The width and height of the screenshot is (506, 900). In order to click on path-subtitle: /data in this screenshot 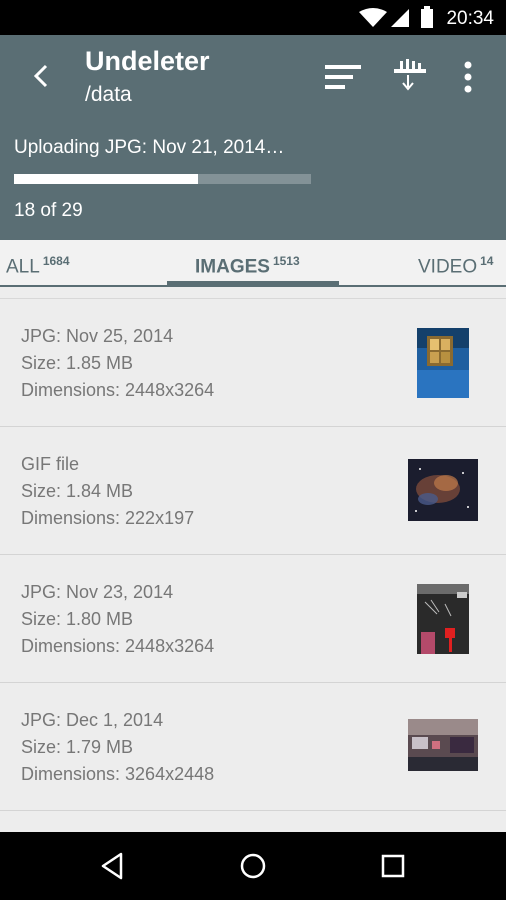, I will do `click(108, 94)`.